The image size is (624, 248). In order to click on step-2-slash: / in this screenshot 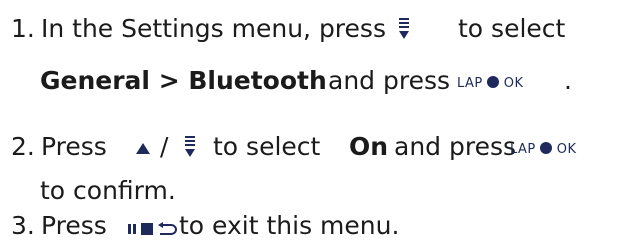, I will do `click(164, 146)`.